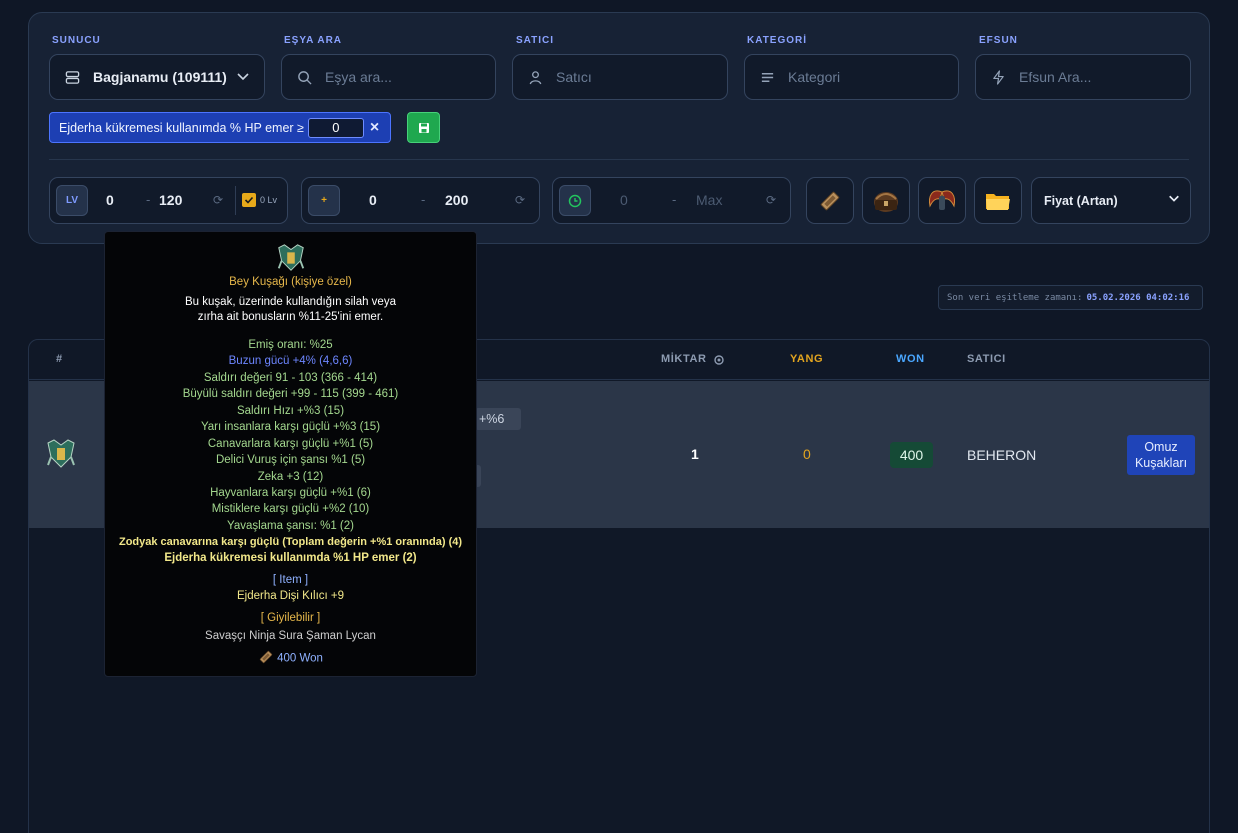 This screenshot has width=1238, height=833. I want to click on header-index: #, so click(59, 359).